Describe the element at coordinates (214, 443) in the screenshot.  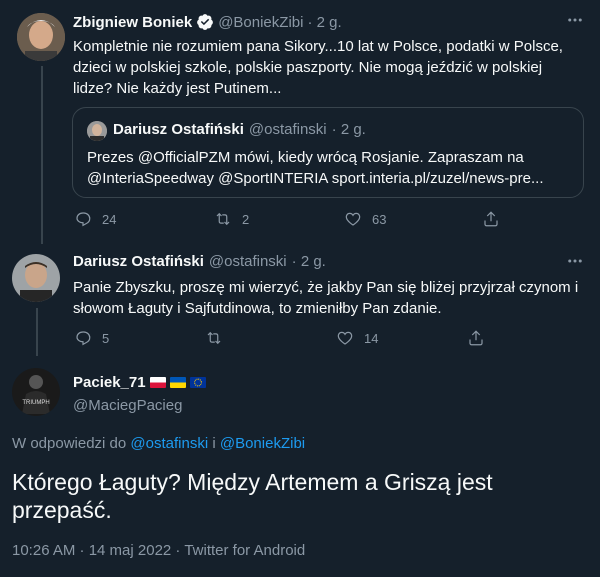
I see `reply-conjunction: i` at that location.